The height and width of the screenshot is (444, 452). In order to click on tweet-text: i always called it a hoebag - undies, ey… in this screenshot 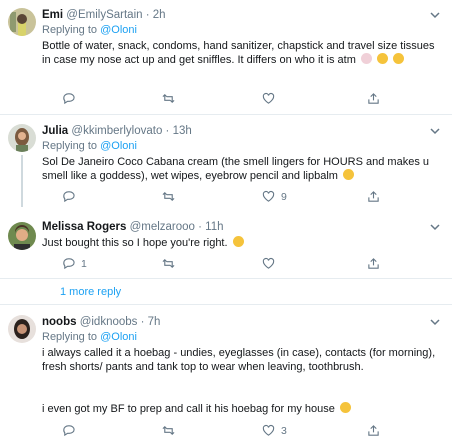, I will do `click(239, 360)`.